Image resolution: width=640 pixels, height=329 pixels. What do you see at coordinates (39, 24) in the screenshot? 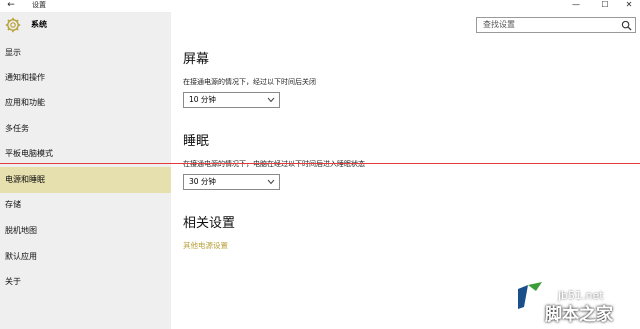
I see `section-title: 系统` at bounding box center [39, 24].